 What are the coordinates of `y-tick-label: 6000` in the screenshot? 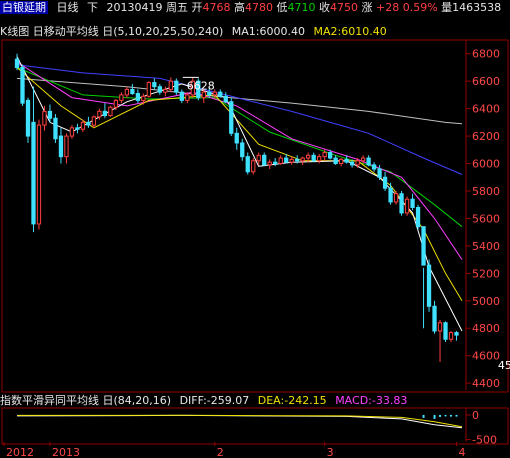 It's located at (486, 164).